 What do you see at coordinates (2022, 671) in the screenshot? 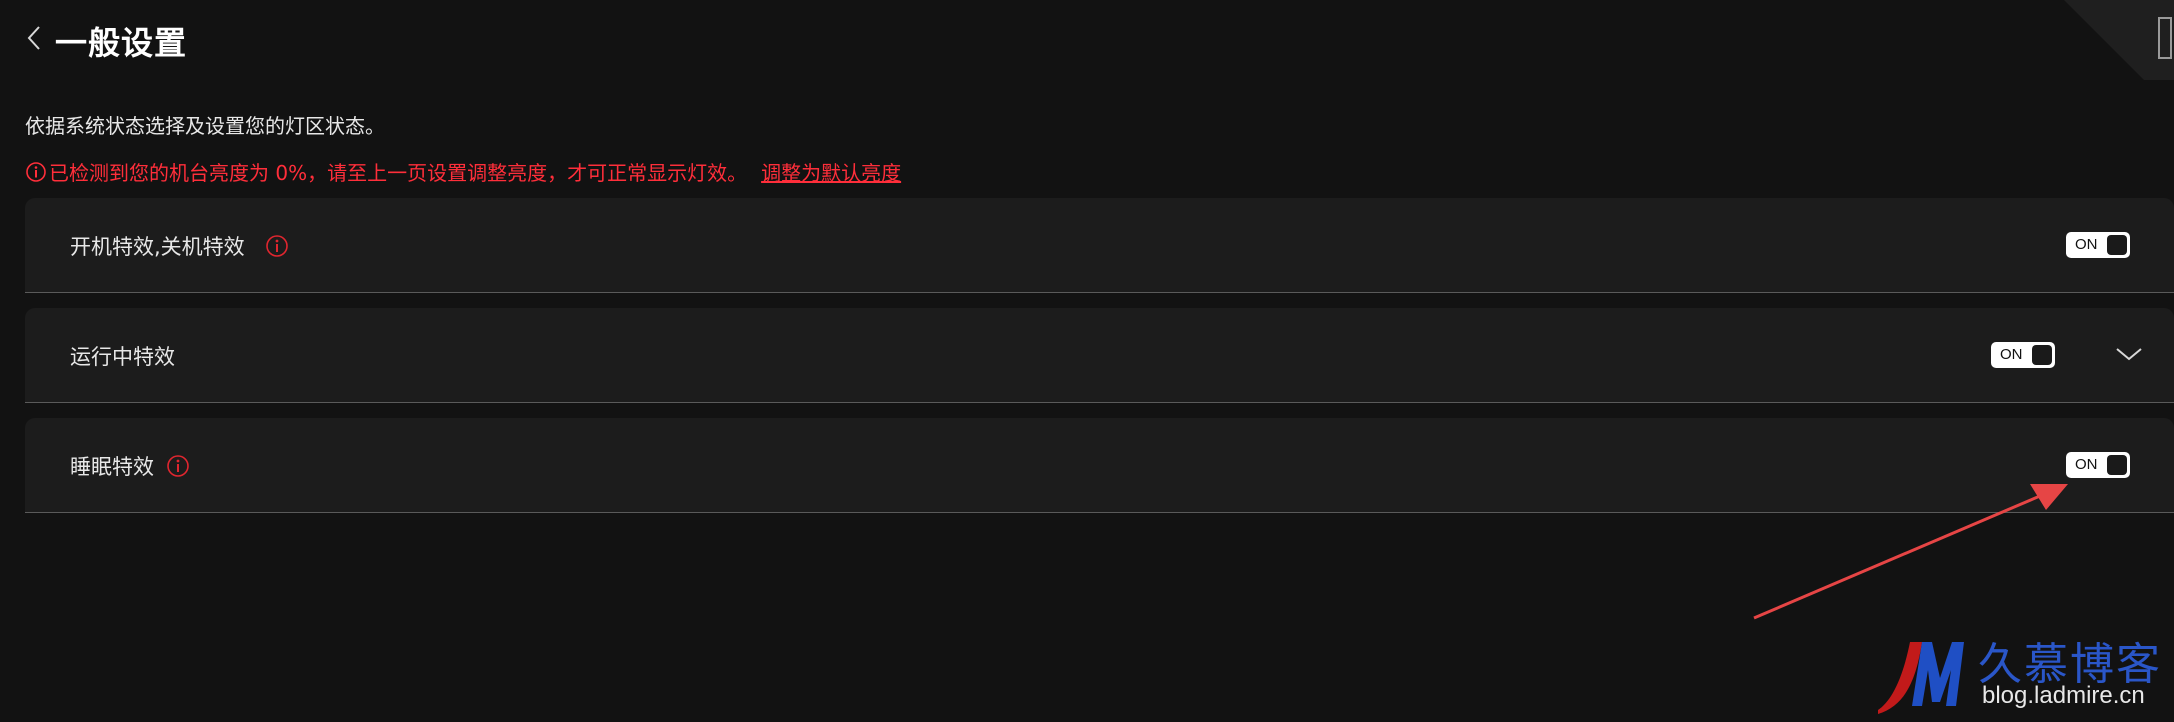
I see `watermark: 久慕博客 blog.ladmire.cn` at bounding box center [2022, 671].